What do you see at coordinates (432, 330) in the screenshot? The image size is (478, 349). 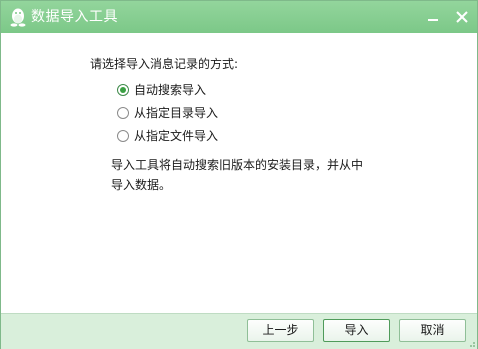 I see `cancel-button: 取消` at bounding box center [432, 330].